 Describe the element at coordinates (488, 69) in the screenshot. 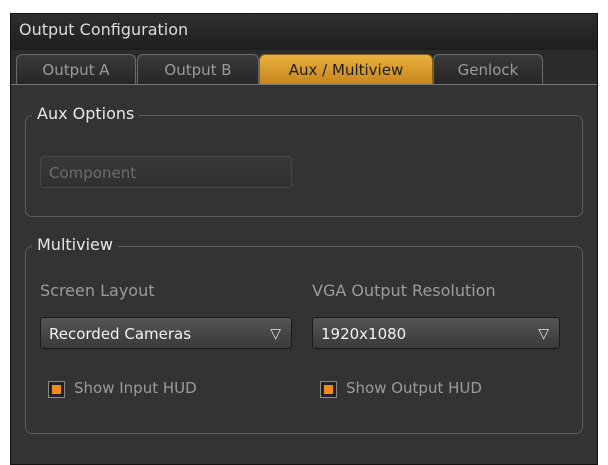

I see `tab-genlock: Genlock` at that location.